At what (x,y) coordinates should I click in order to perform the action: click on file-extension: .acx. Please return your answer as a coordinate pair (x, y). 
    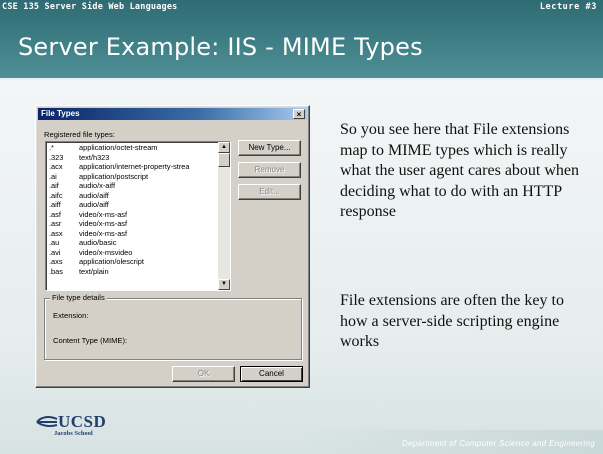
    Looking at the image, I should click on (56, 166).